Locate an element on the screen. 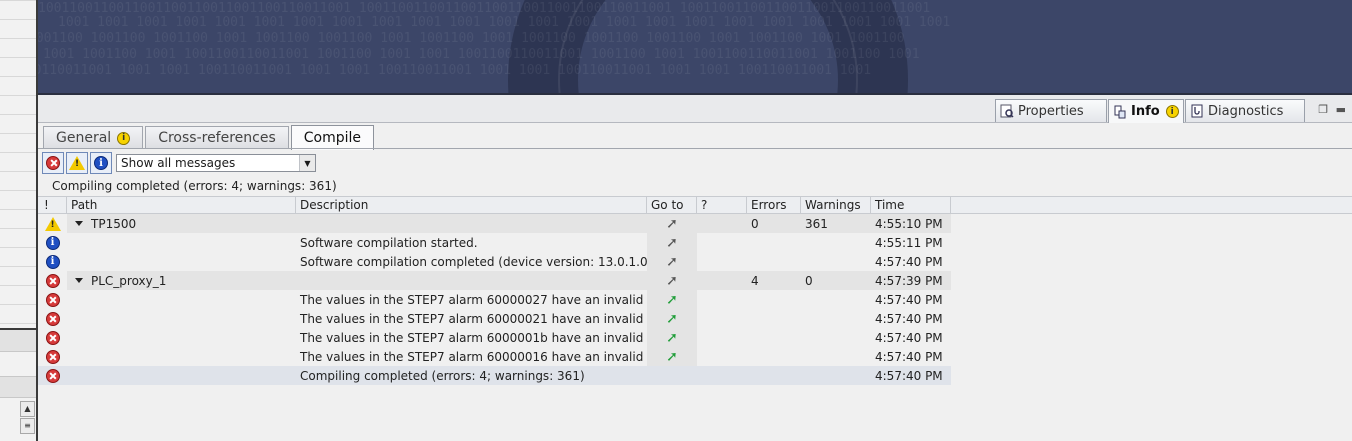  warning-icon: ! is located at coordinates (52, 223).